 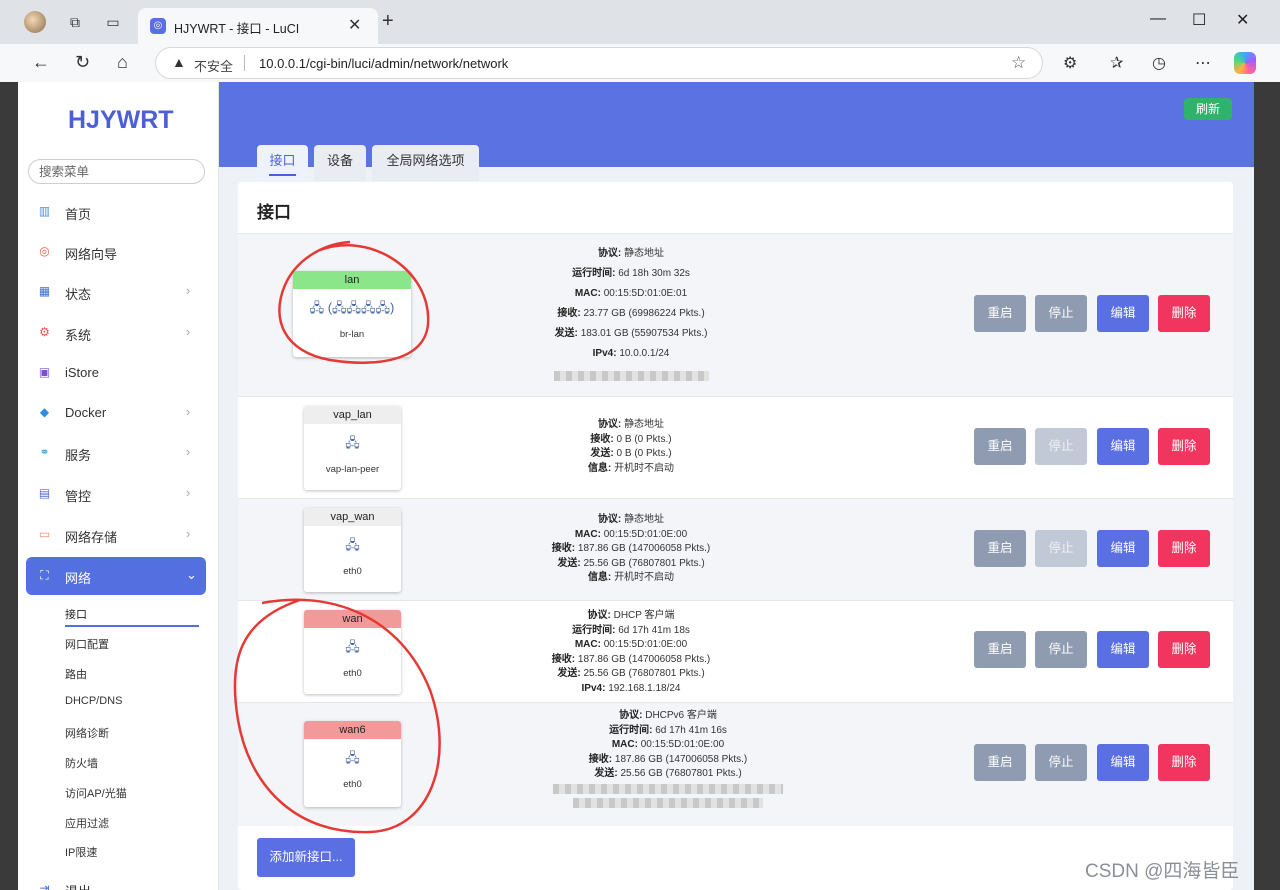 What do you see at coordinates (116, 373) in the screenshot?
I see `sidebar-item-4: ▣ iStore` at bounding box center [116, 373].